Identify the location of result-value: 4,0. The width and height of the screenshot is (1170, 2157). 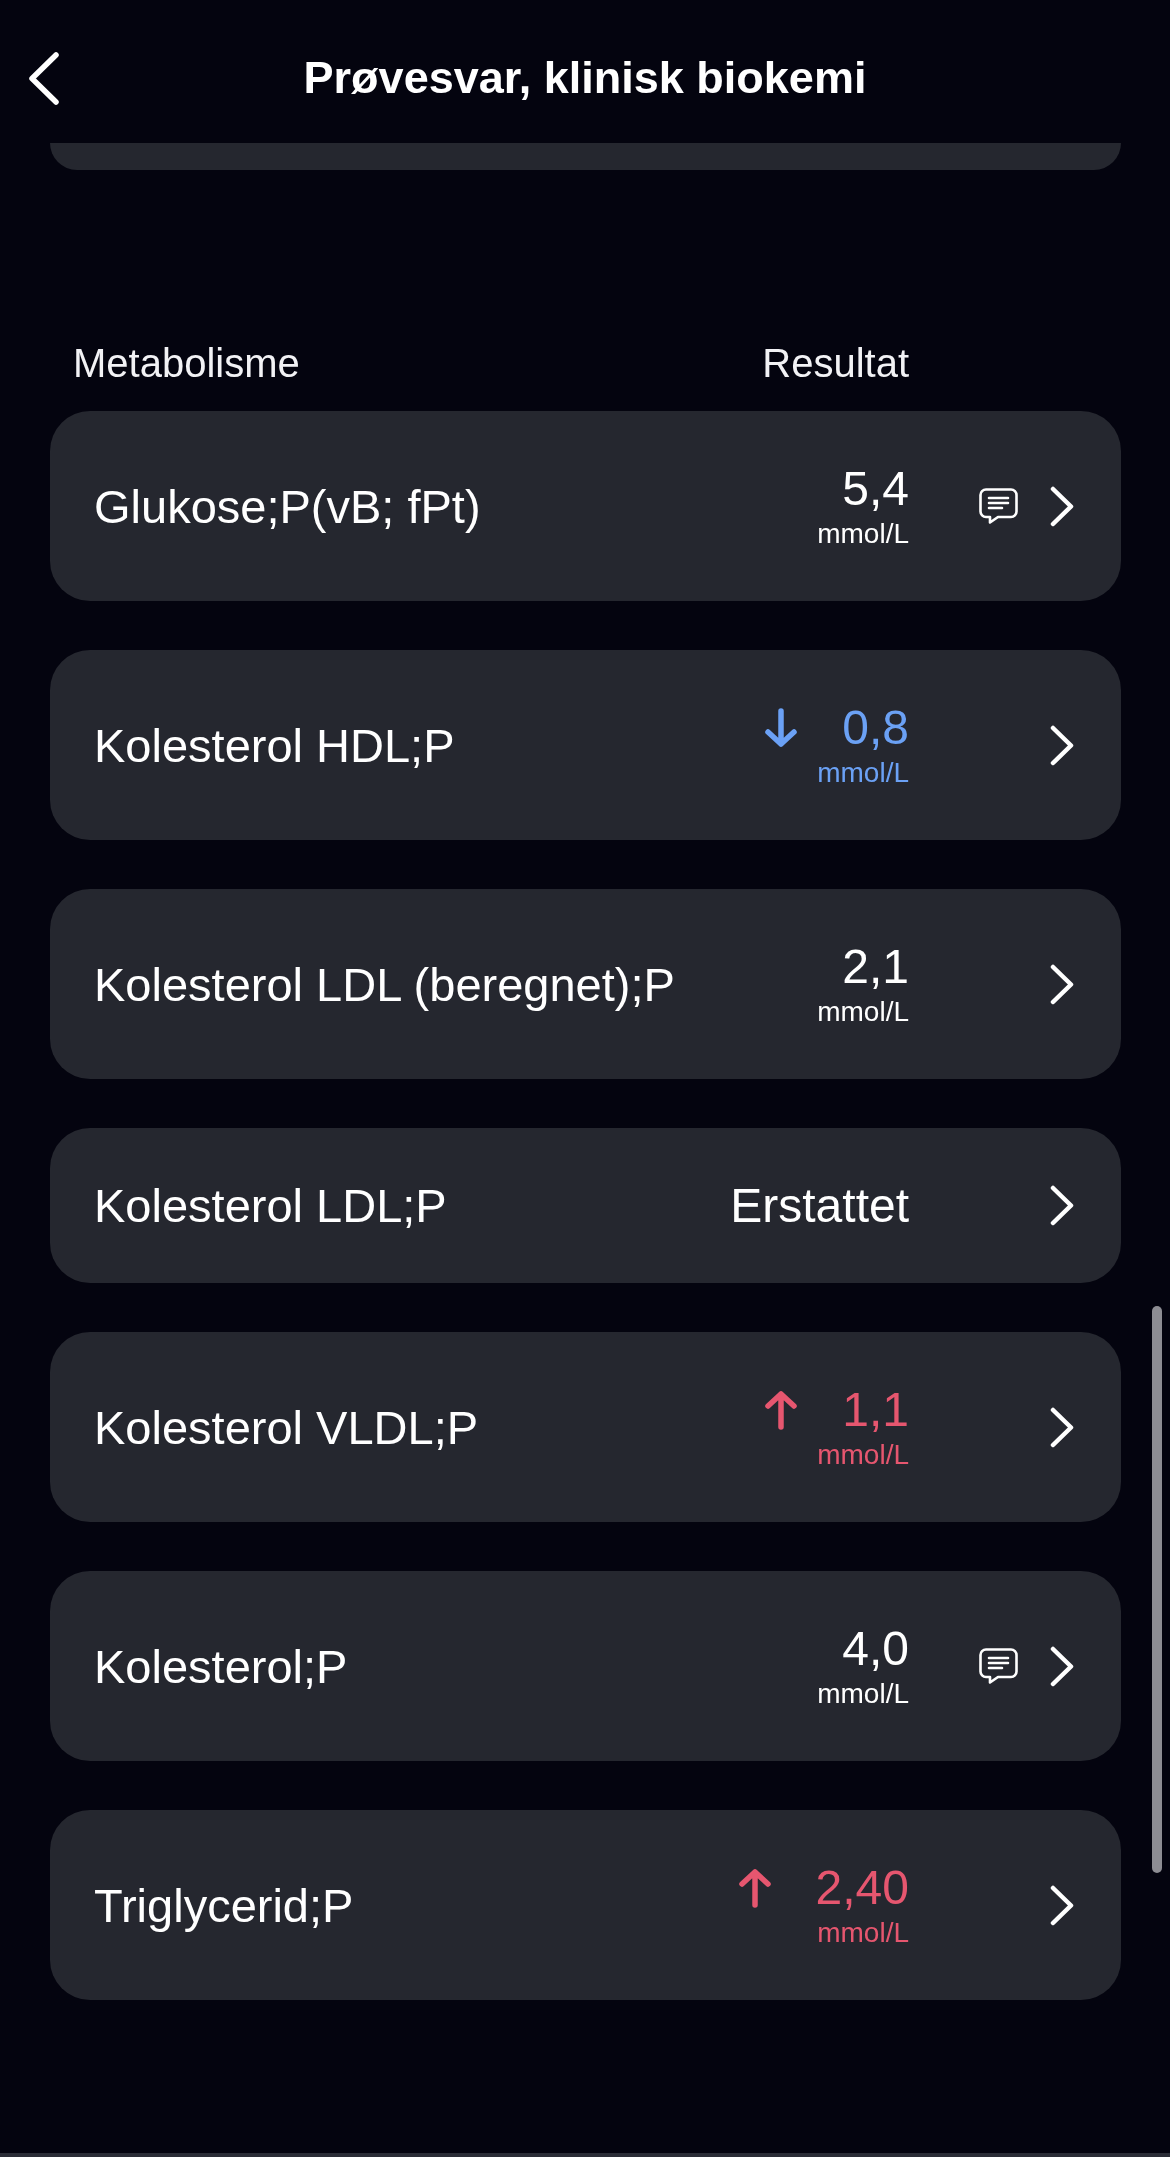
(875, 1648).